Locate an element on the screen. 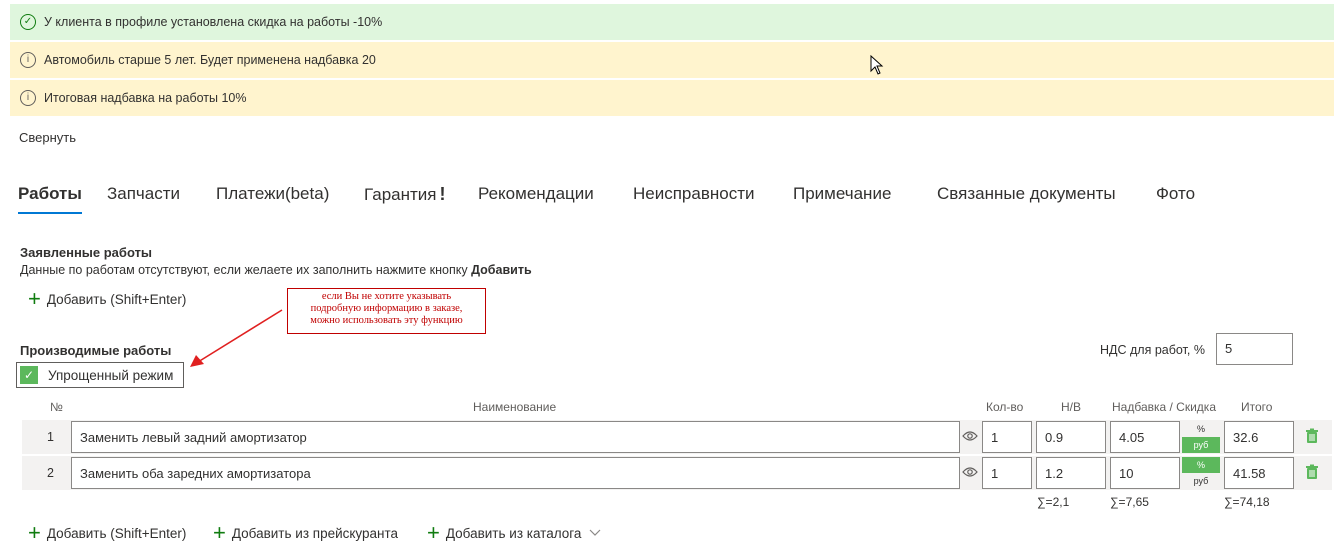 This screenshot has width=1342, height=548. tab-parts: Запчасти is located at coordinates (143, 194).